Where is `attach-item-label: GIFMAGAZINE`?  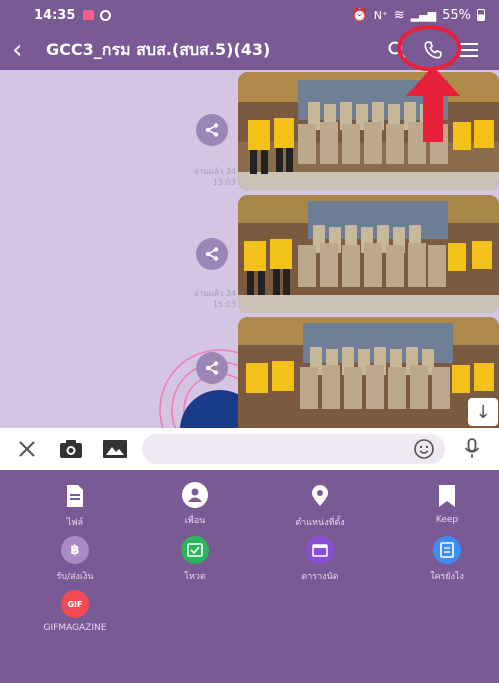 attach-item-label: GIFMAGAZINE is located at coordinates (75, 628).